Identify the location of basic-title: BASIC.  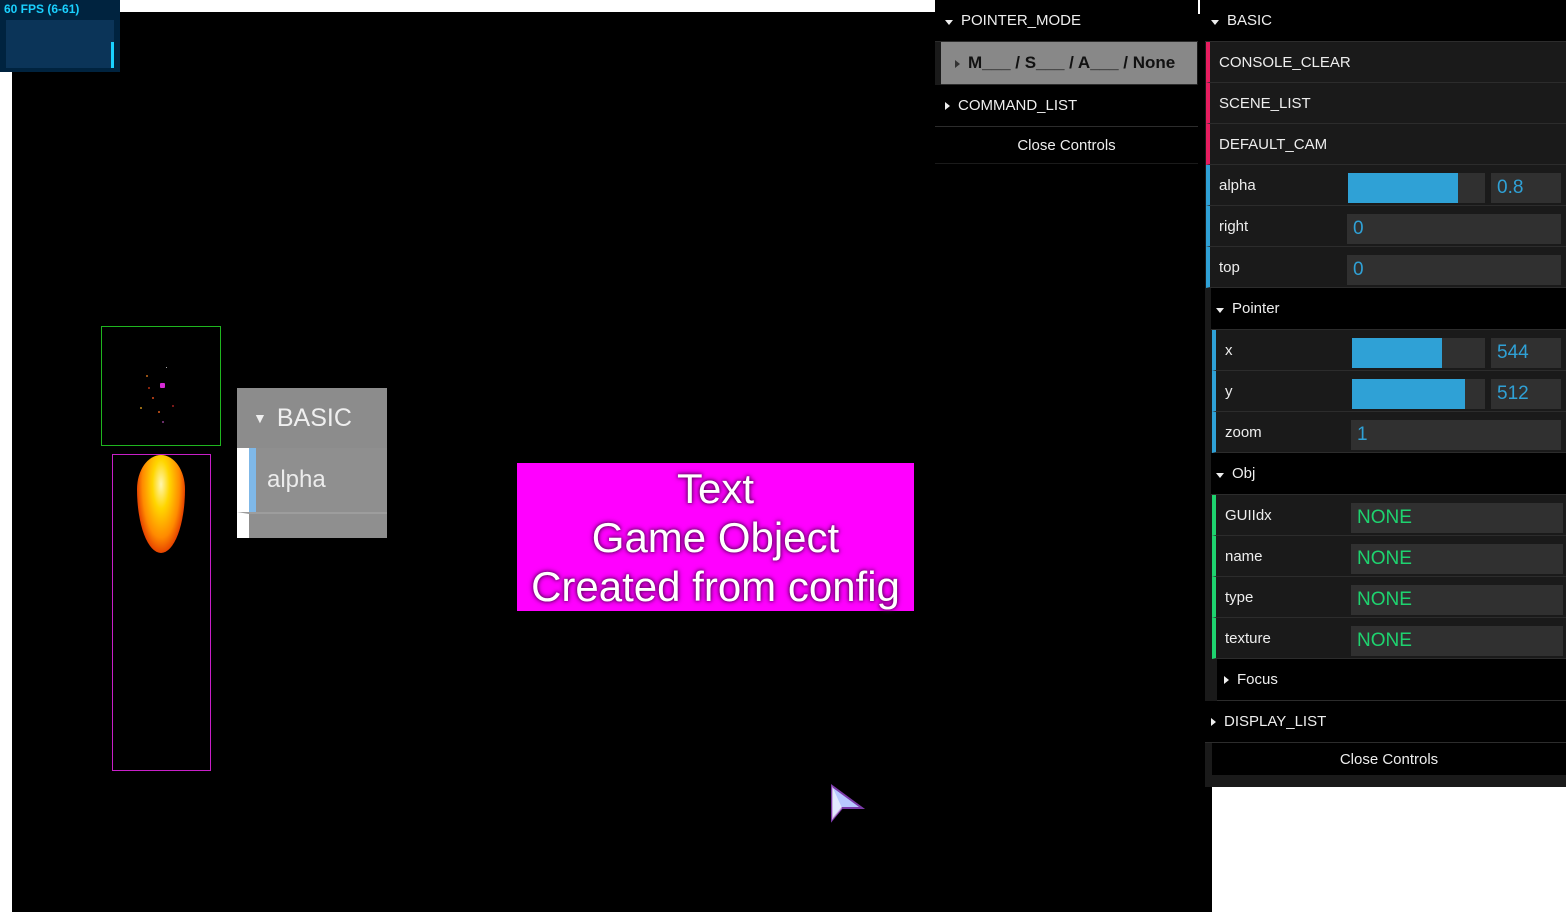
(1250, 20).